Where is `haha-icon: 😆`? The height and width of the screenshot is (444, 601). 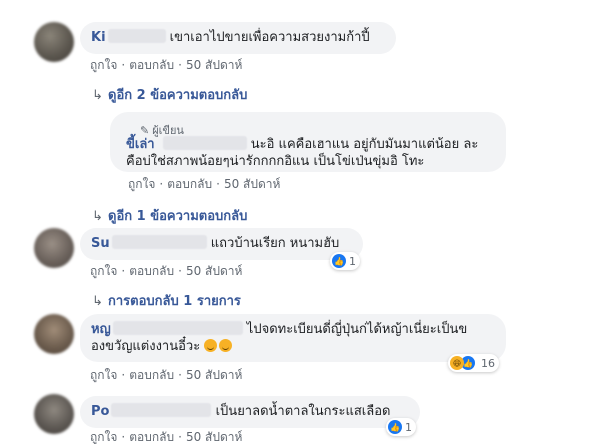
haha-icon: 😆 is located at coordinates (457, 363).